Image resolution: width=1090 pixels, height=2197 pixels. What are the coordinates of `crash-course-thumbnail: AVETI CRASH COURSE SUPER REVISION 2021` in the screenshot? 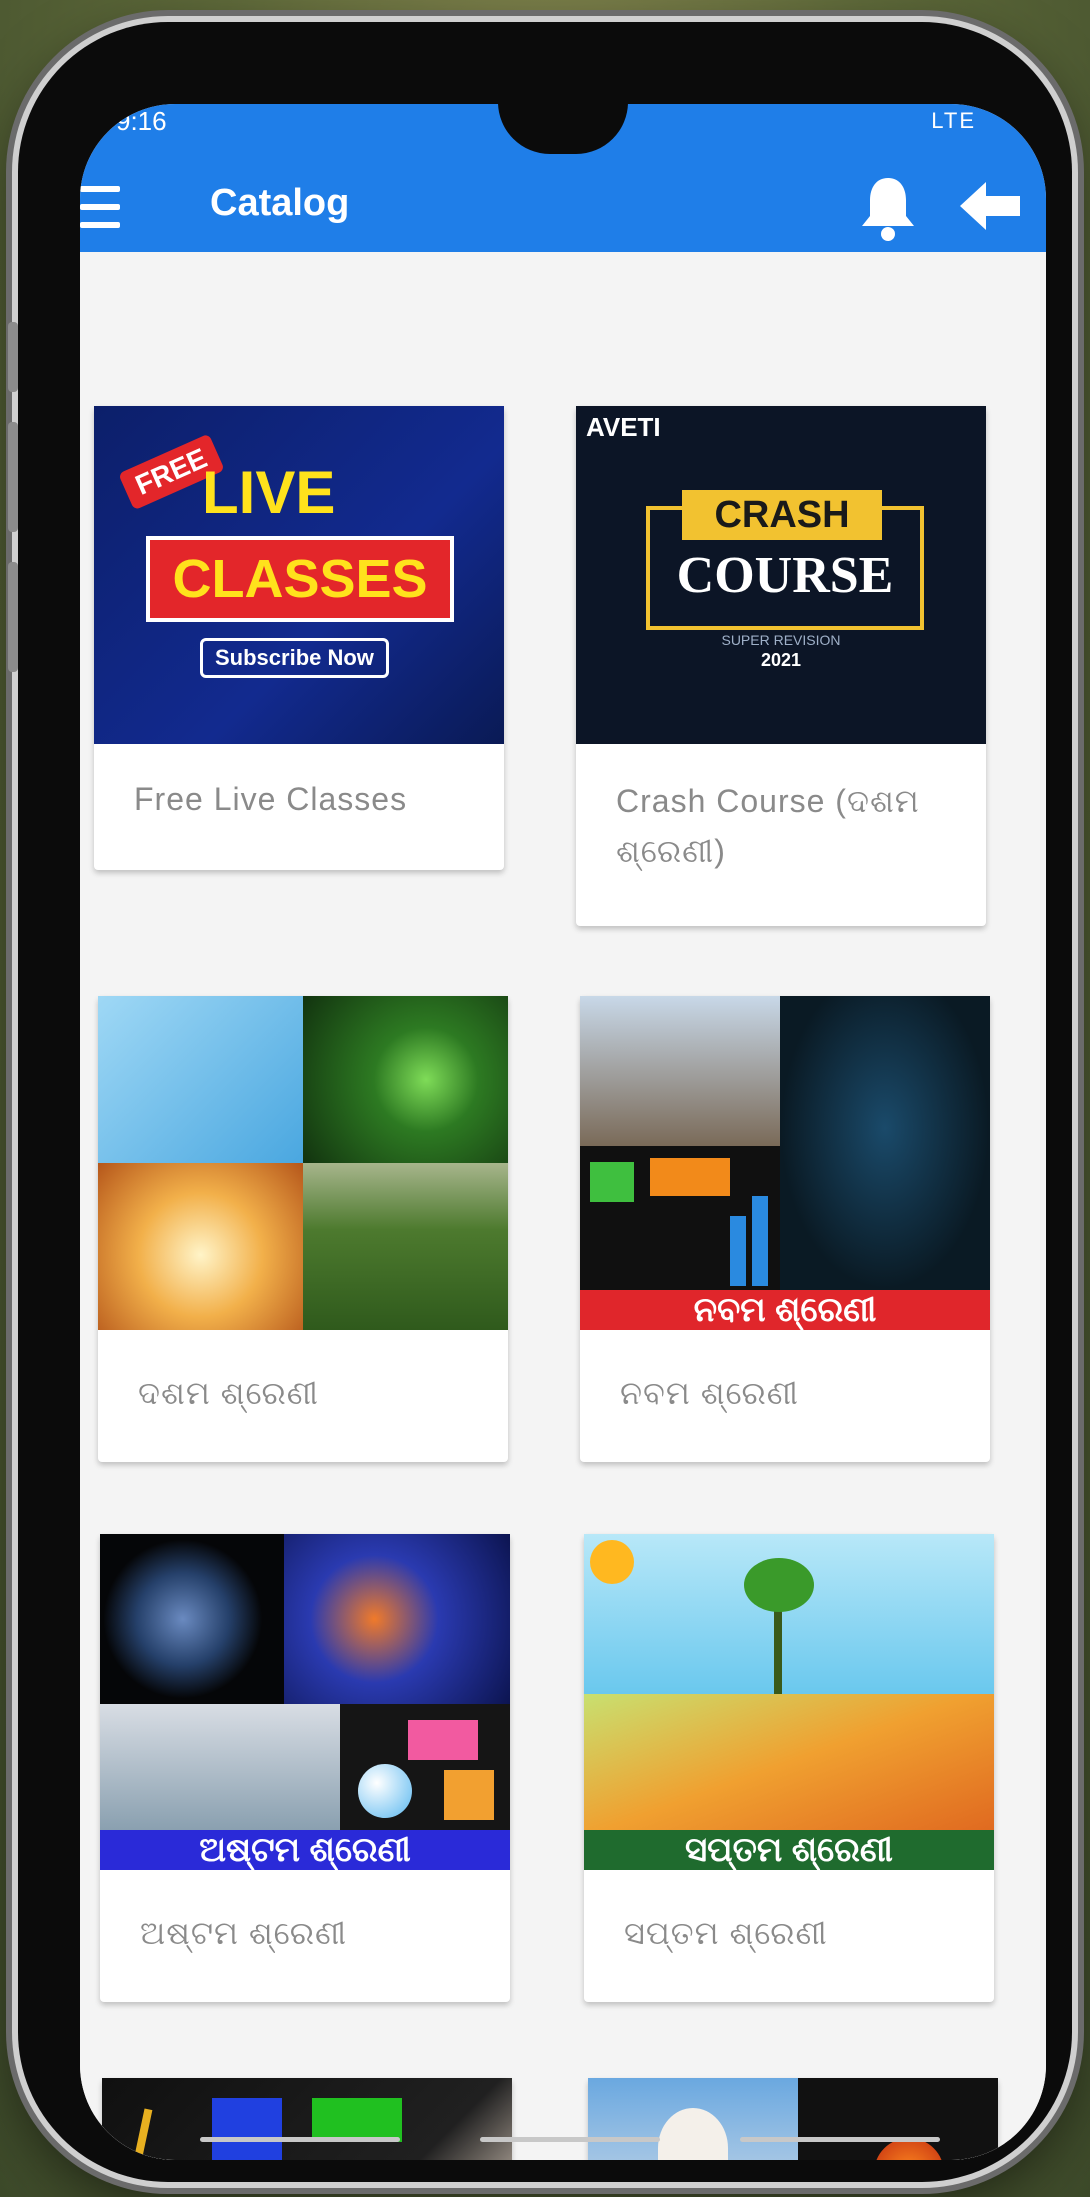 It's located at (781, 575).